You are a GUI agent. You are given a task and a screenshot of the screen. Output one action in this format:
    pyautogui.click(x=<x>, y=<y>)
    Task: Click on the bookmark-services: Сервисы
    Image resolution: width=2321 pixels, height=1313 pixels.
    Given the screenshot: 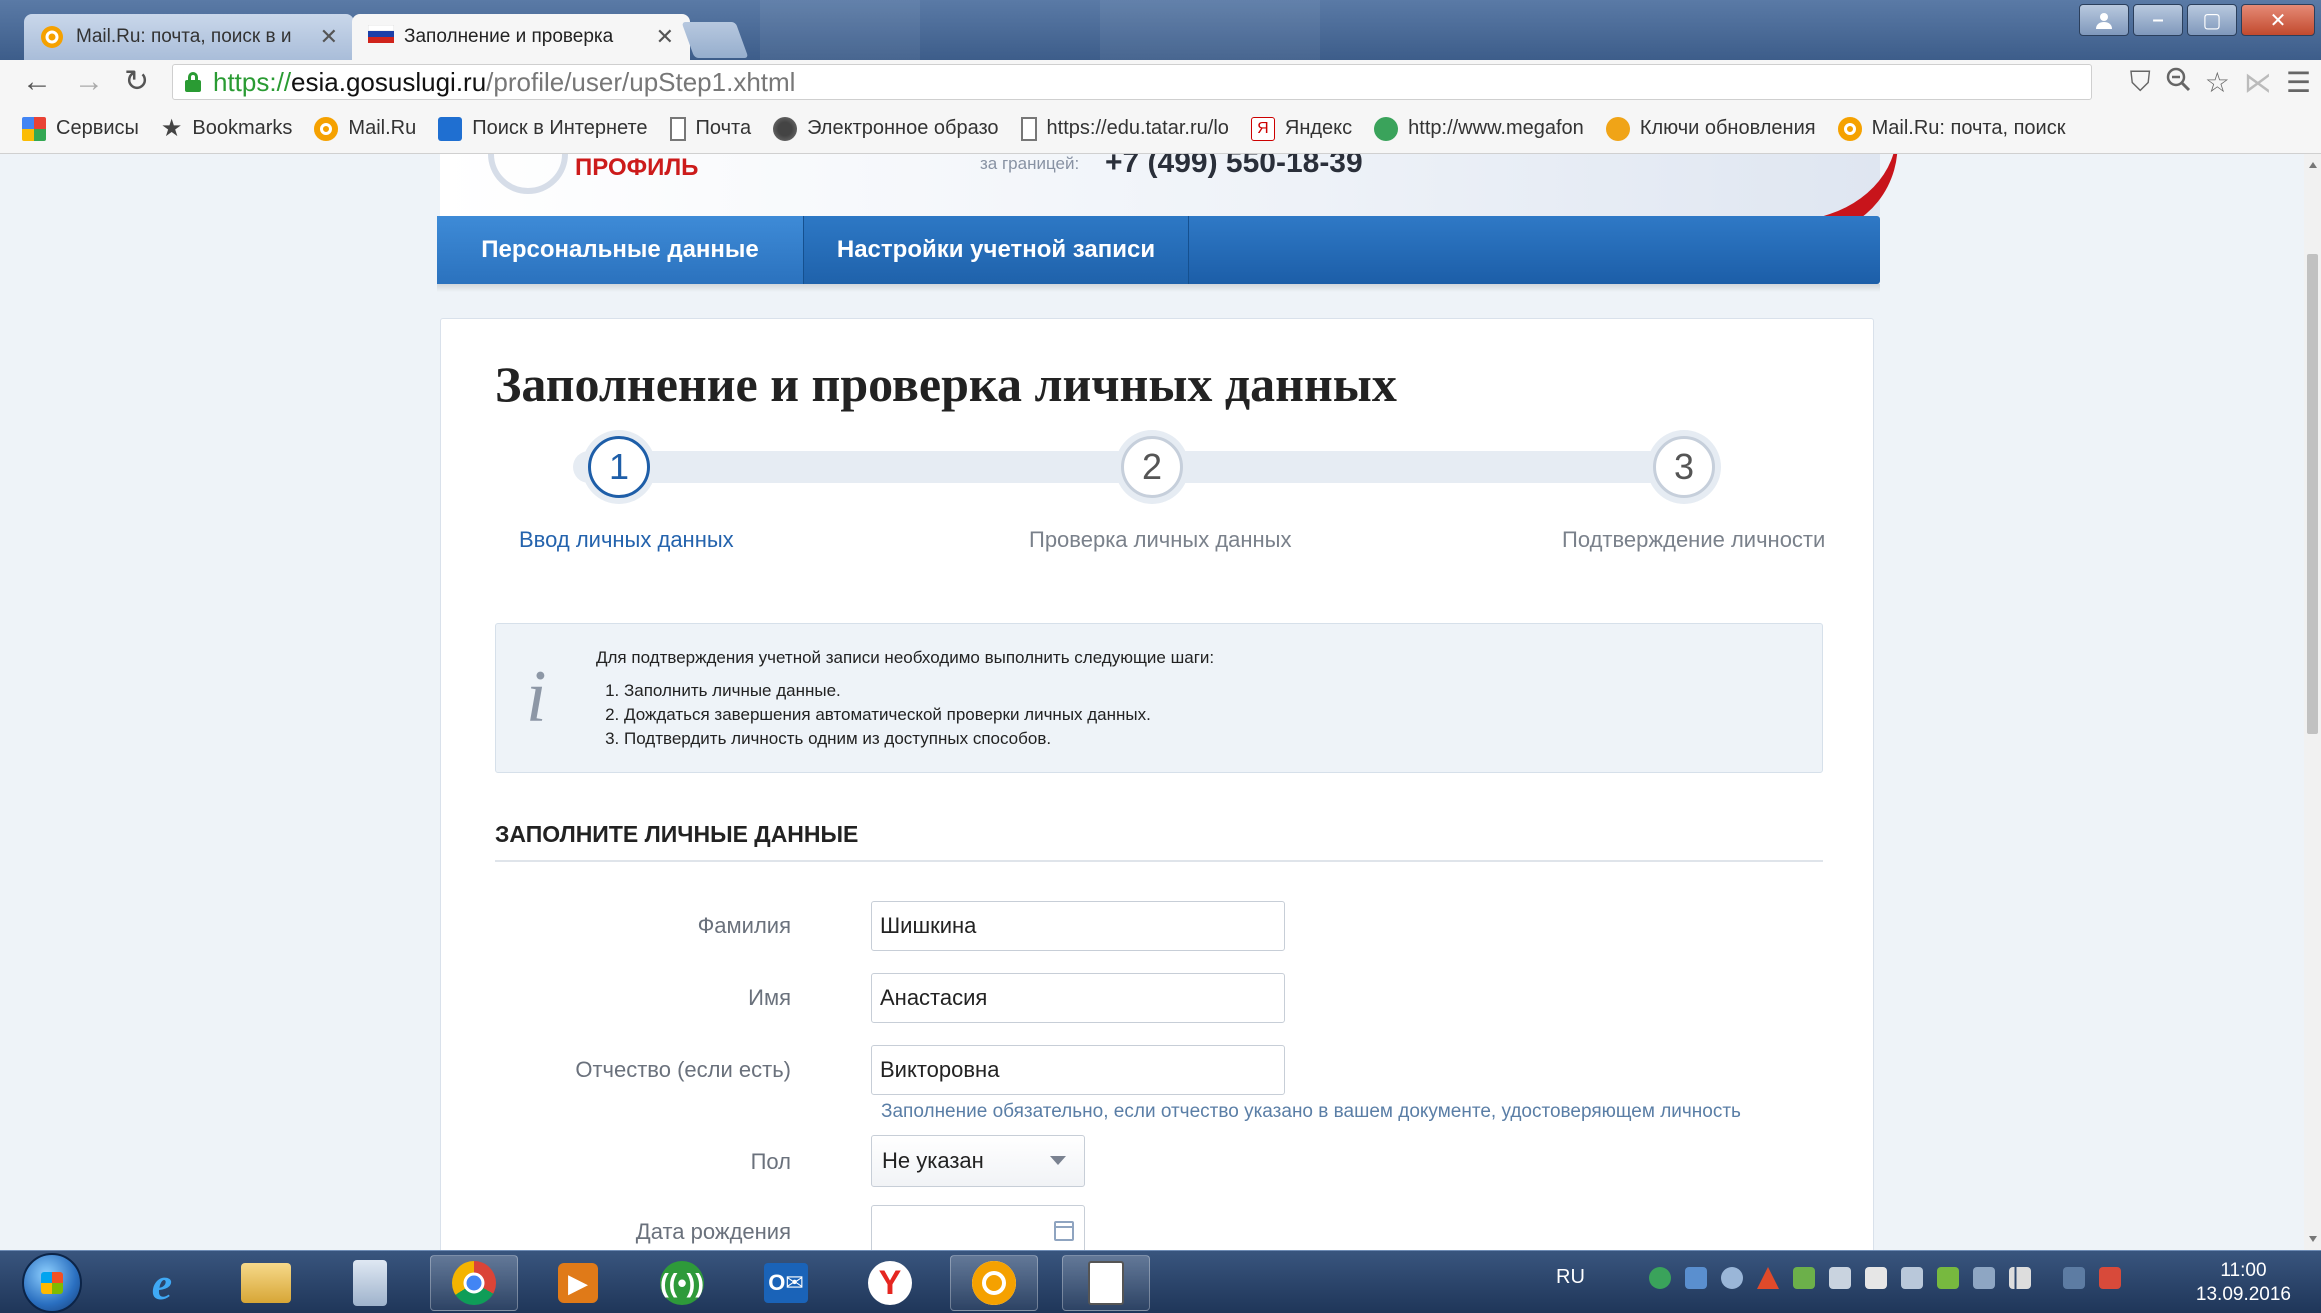 What is the action you would take?
    pyautogui.click(x=80, y=128)
    